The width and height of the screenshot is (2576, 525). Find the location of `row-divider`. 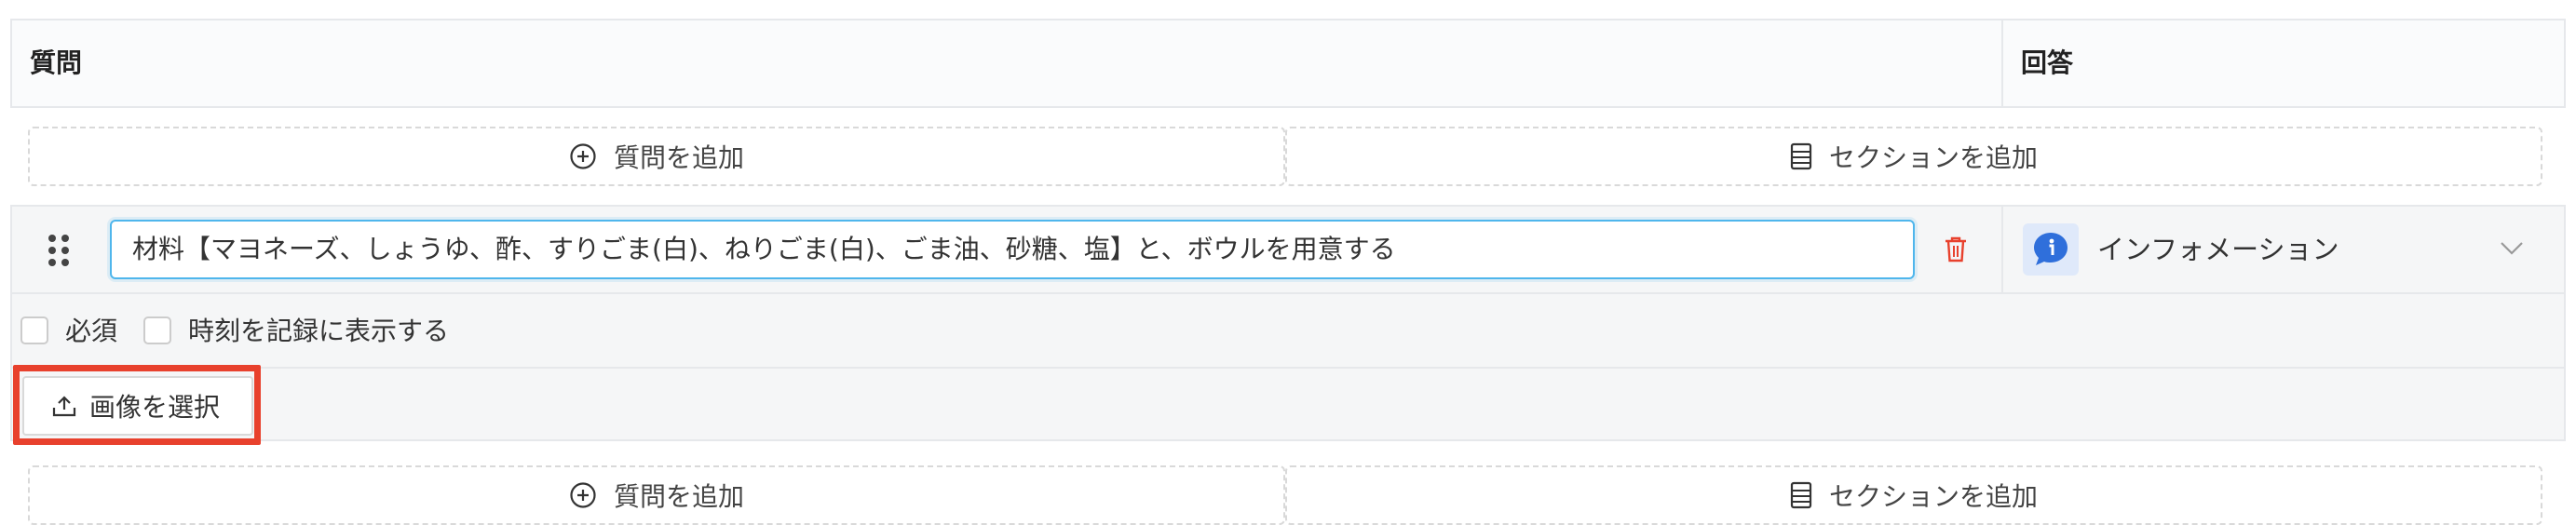

row-divider is located at coordinates (2002, 249).